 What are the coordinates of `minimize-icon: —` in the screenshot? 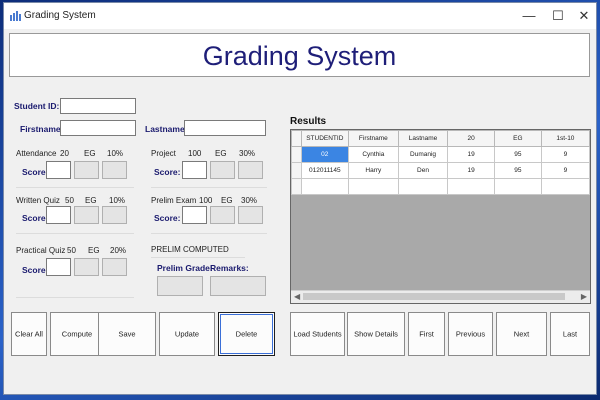 It's located at (529, 16).